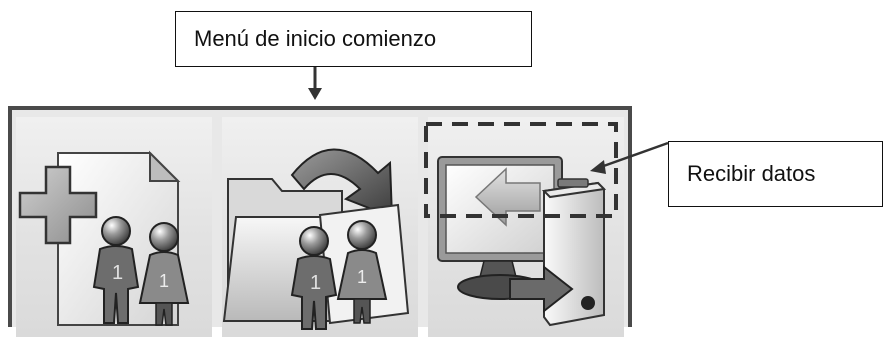 The height and width of the screenshot is (337, 884). What do you see at coordinates (751, 173) in the screenshot?
I see `receive-data-callout-label: Recibir datos` at bounding box center [751, 173].